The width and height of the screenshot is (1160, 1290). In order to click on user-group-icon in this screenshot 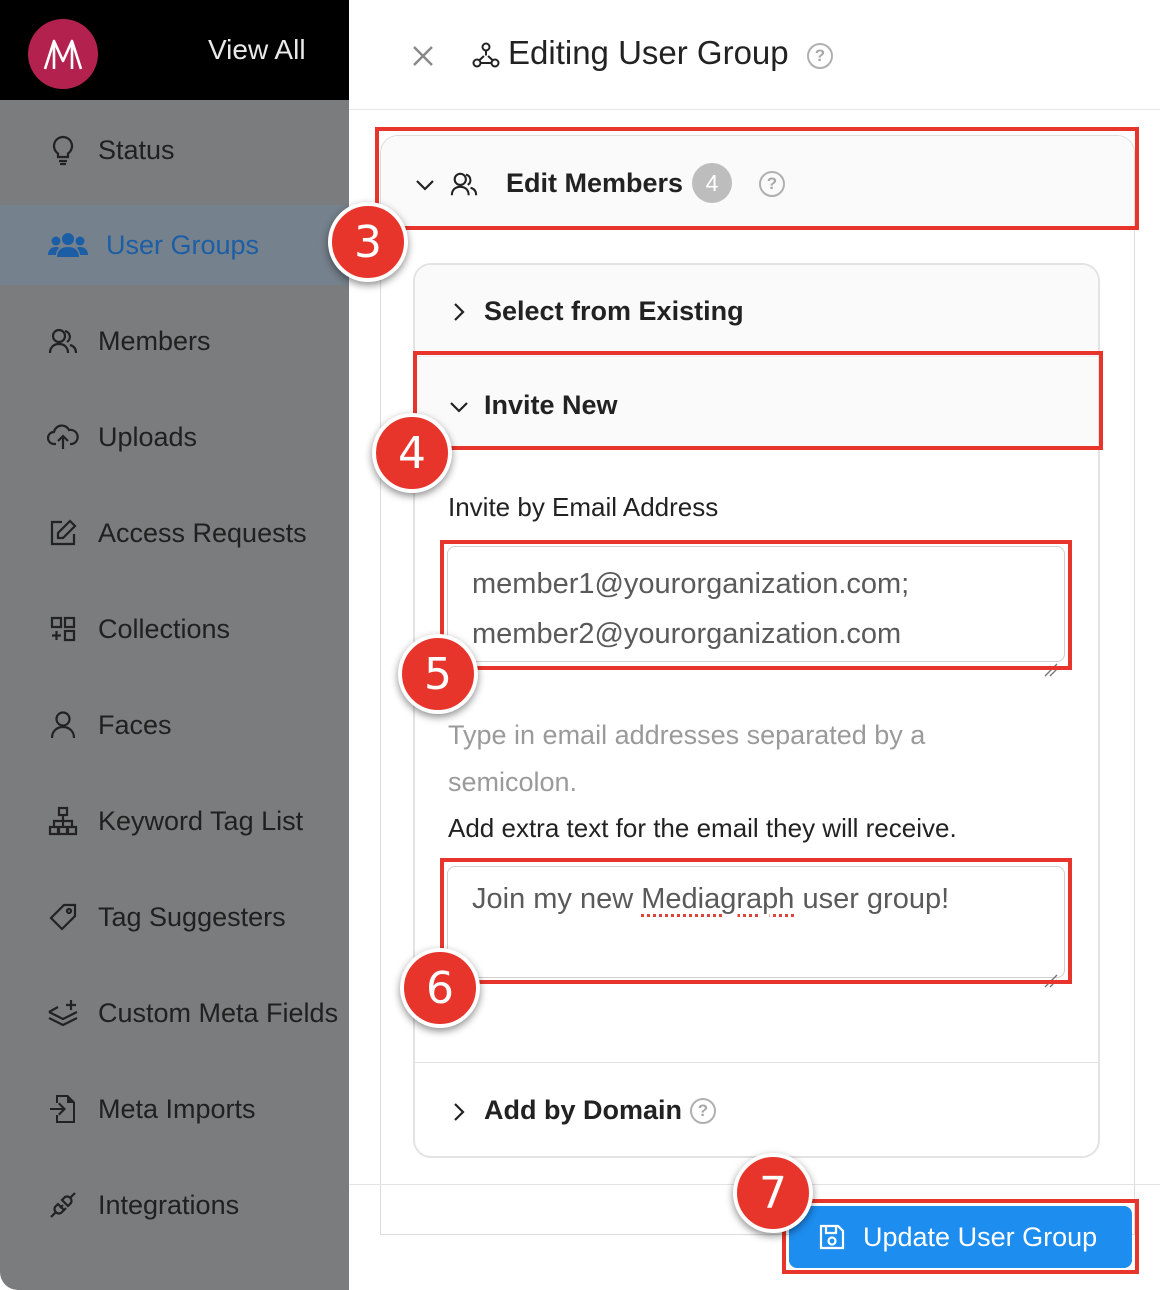, I will do `click(486, 55)`.